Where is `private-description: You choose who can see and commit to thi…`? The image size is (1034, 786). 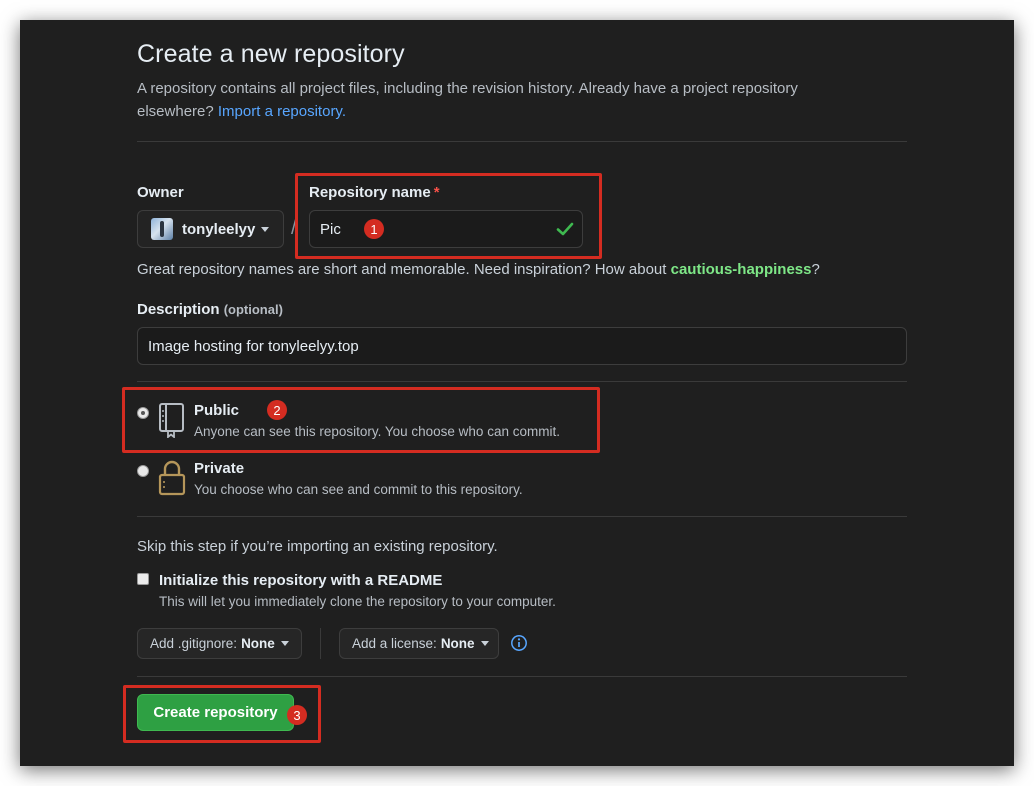
private-description: You choose who can see and commit to thi… is located at coordinates (358, 489).